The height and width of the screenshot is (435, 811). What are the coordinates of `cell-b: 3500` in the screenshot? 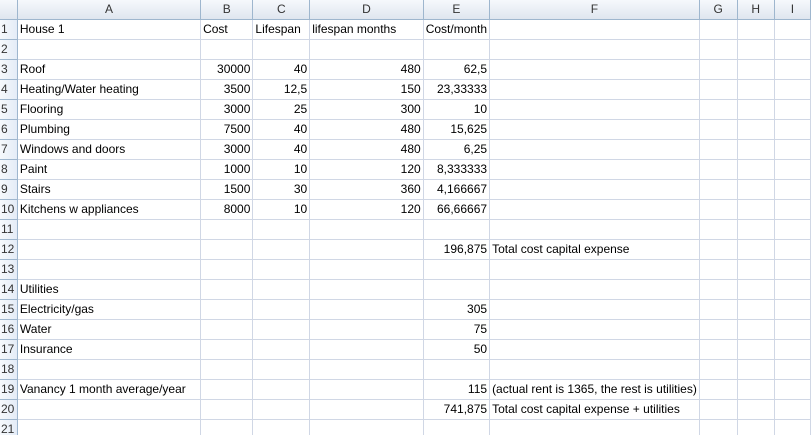 It's located at (227, 89).